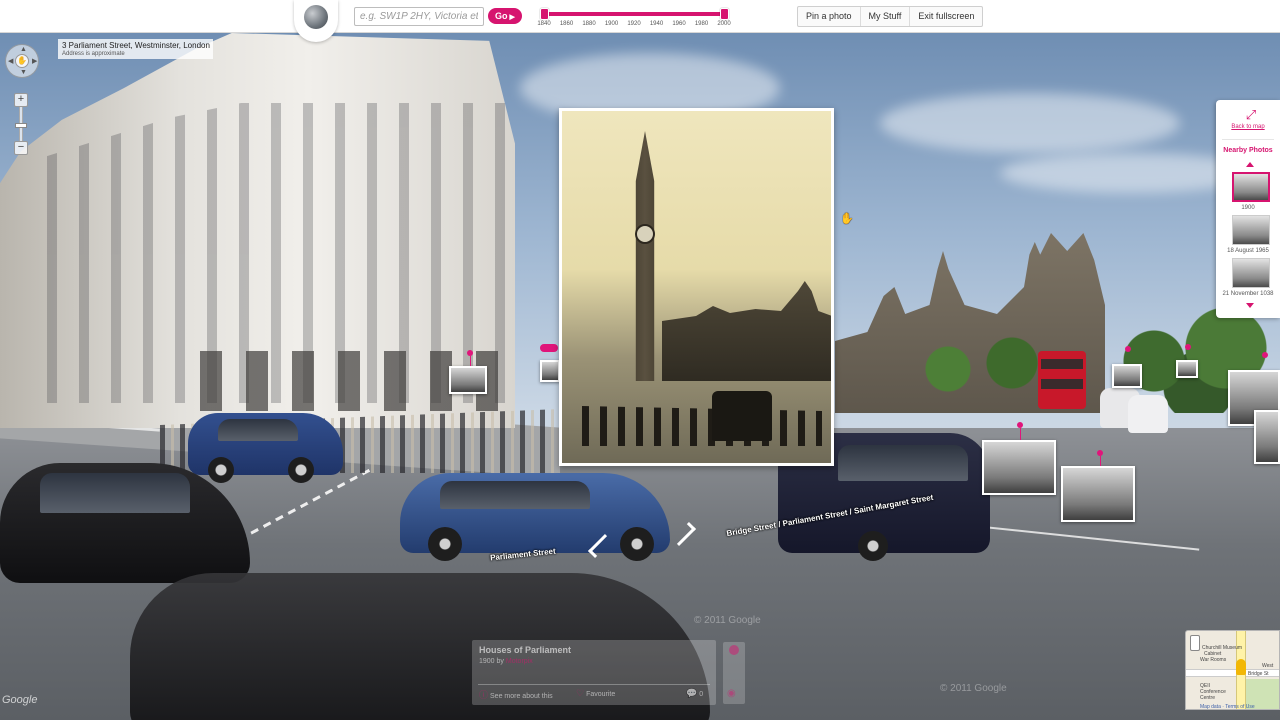 The image size is (1280, 720). What do you see at coordinates (1062, 380) in the screenshot?
I see `red-bus` at bounding box center [1062, 380].